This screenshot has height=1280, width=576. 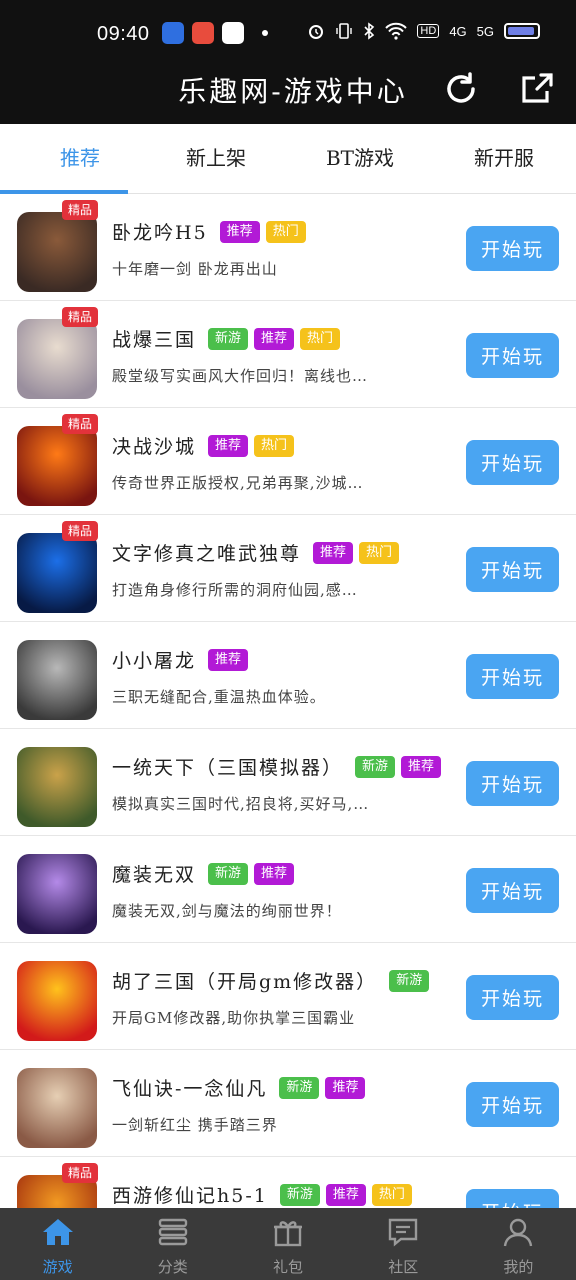 I want to click on tab-recommended: 推荐, so click(x=80, y=156).